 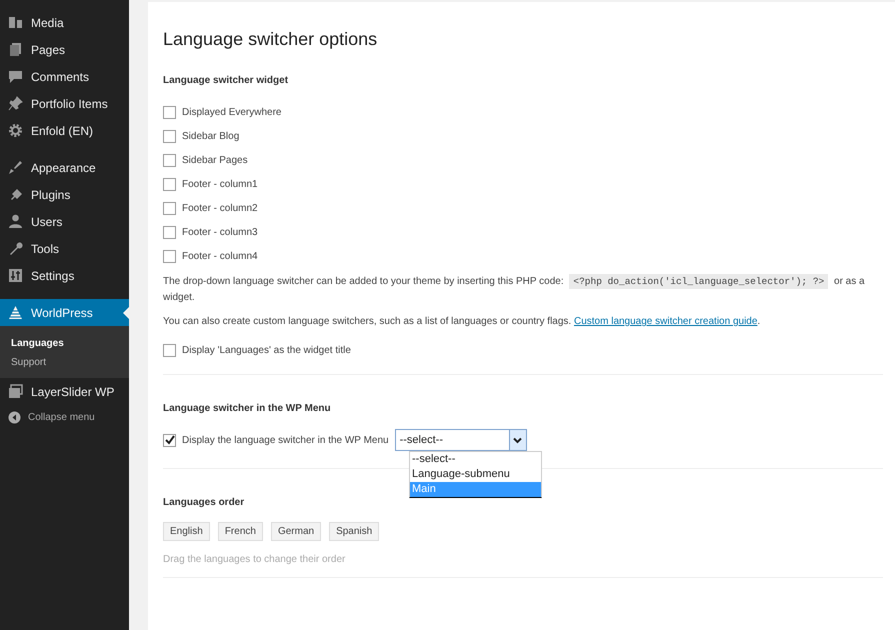 I want to click on wrench-icon, so click(x=15, y=248).